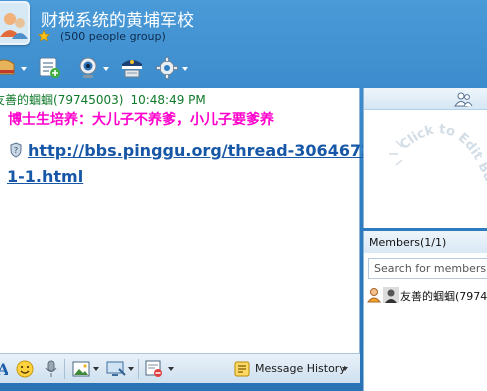 This screenshot has width=487, height=391. I want to click on link-line-1: http://bbs.pinggu.org/thread-3064672-, so click(203, 150).